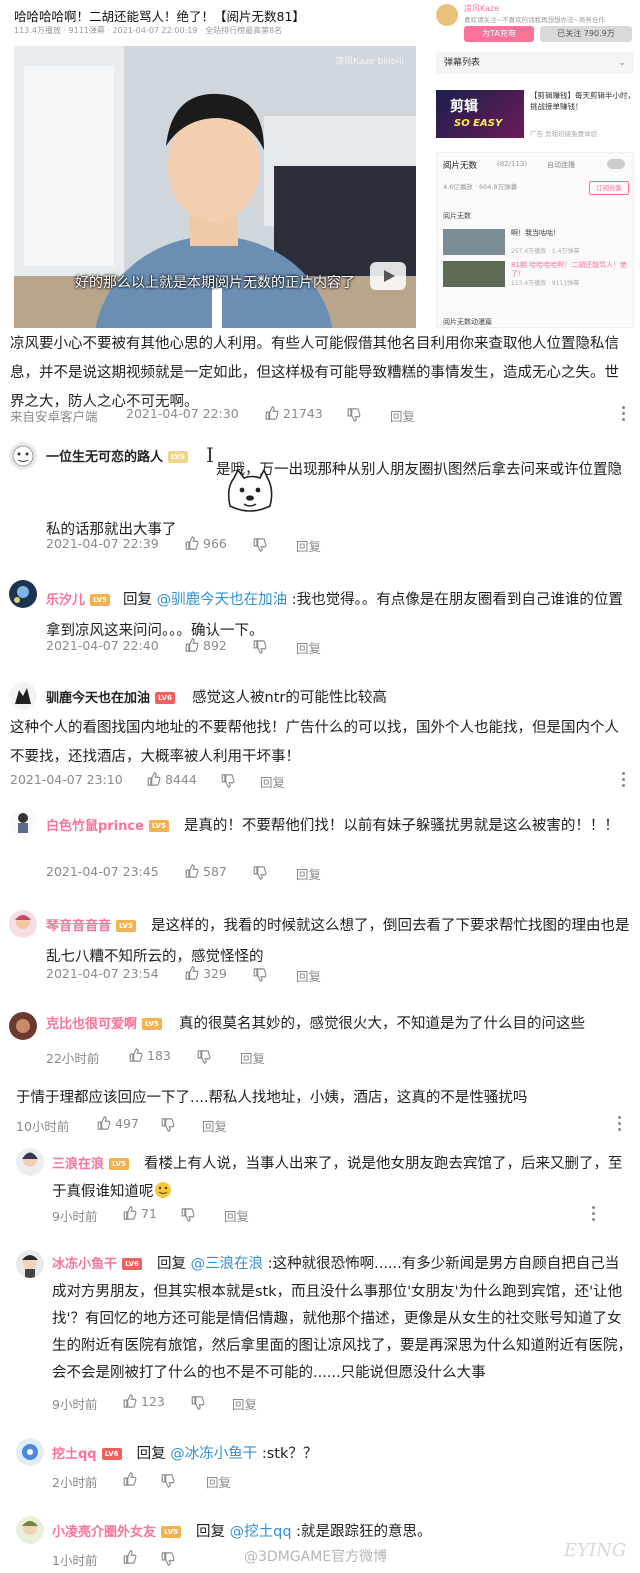  Describe the element at coordinates (205, 973) in the screenshot. I see `like-button: 329` at that location.